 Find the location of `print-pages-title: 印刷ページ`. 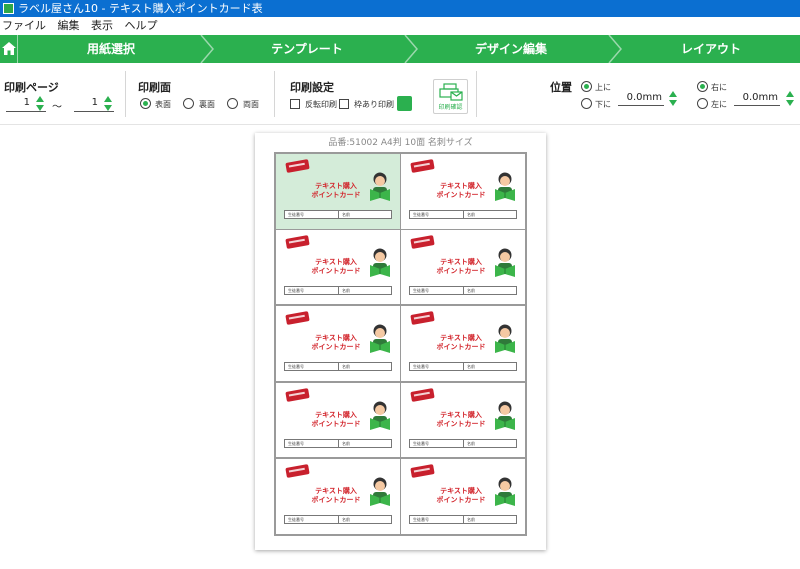

print-pages-title: 印刷ページ is located at coordinates (31, 87).